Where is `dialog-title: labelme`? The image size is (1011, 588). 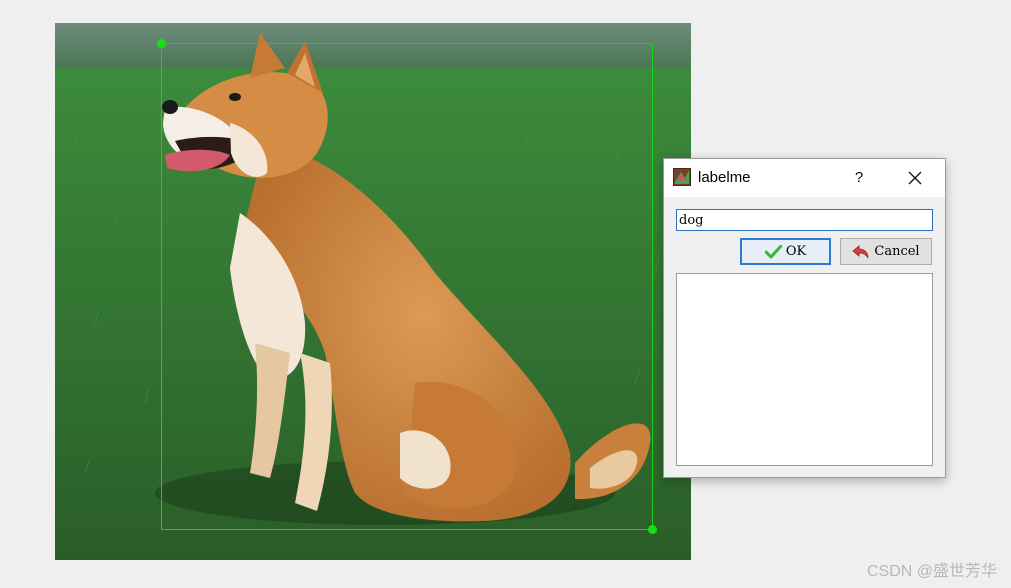
dialog-title: labelme is located at coordinates (724, 177).